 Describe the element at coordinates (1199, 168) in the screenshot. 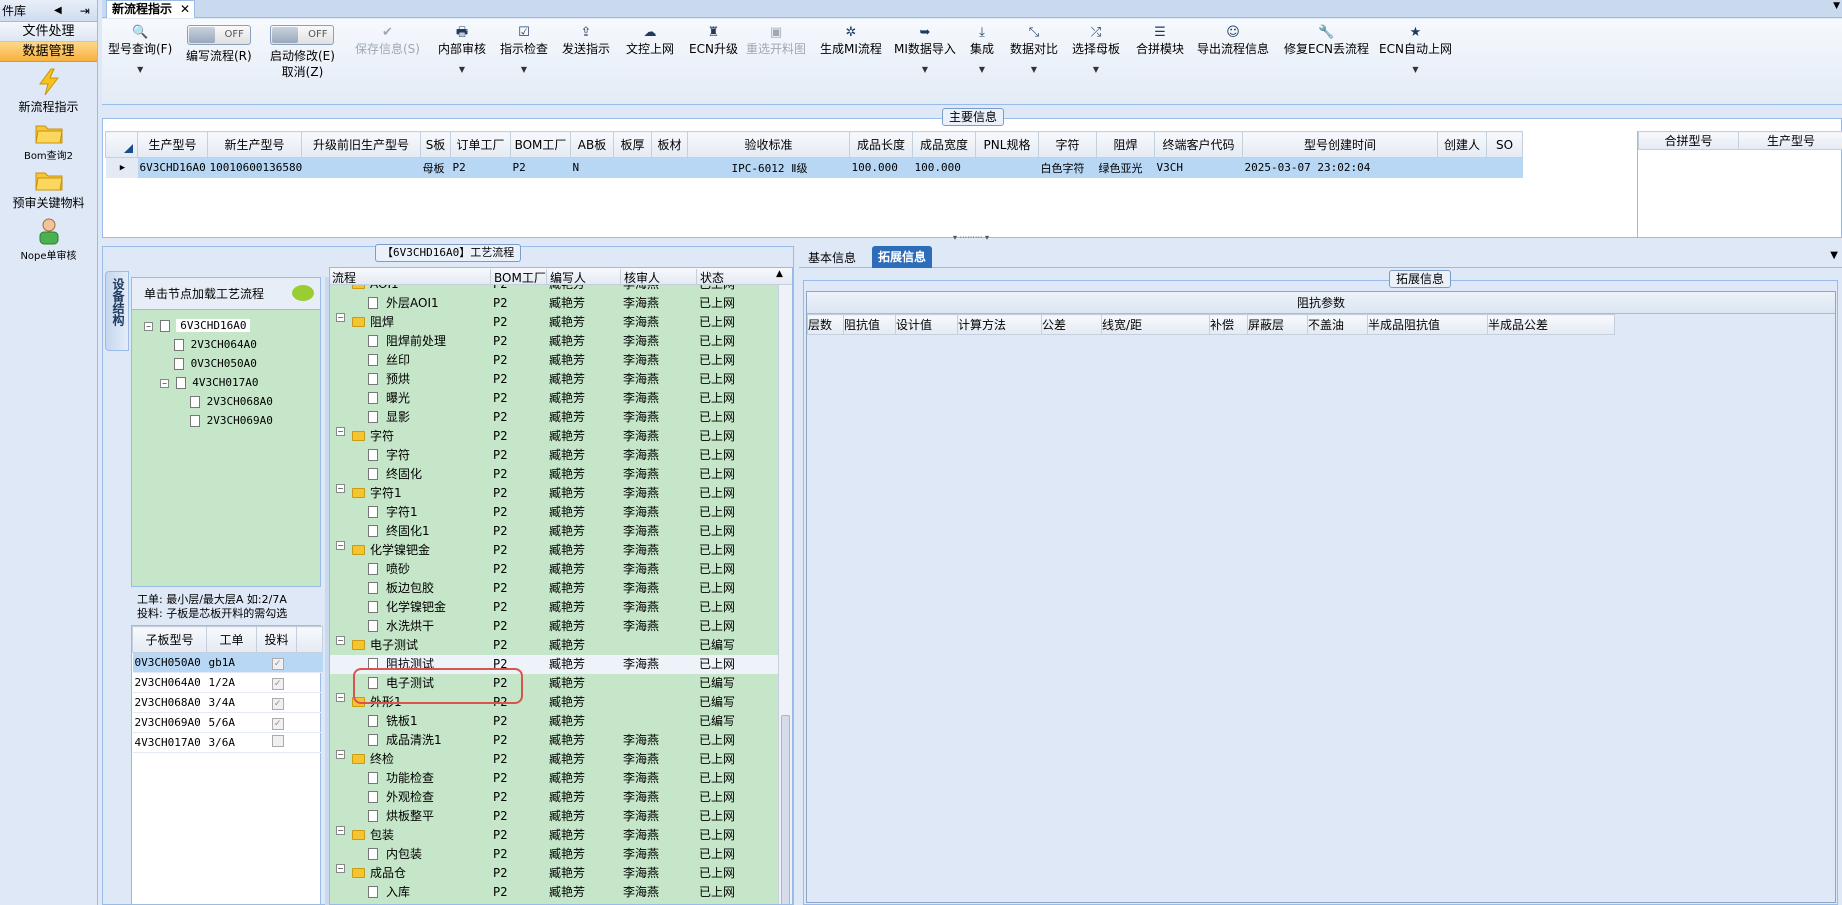

I see `cell: V3CH` at that location.